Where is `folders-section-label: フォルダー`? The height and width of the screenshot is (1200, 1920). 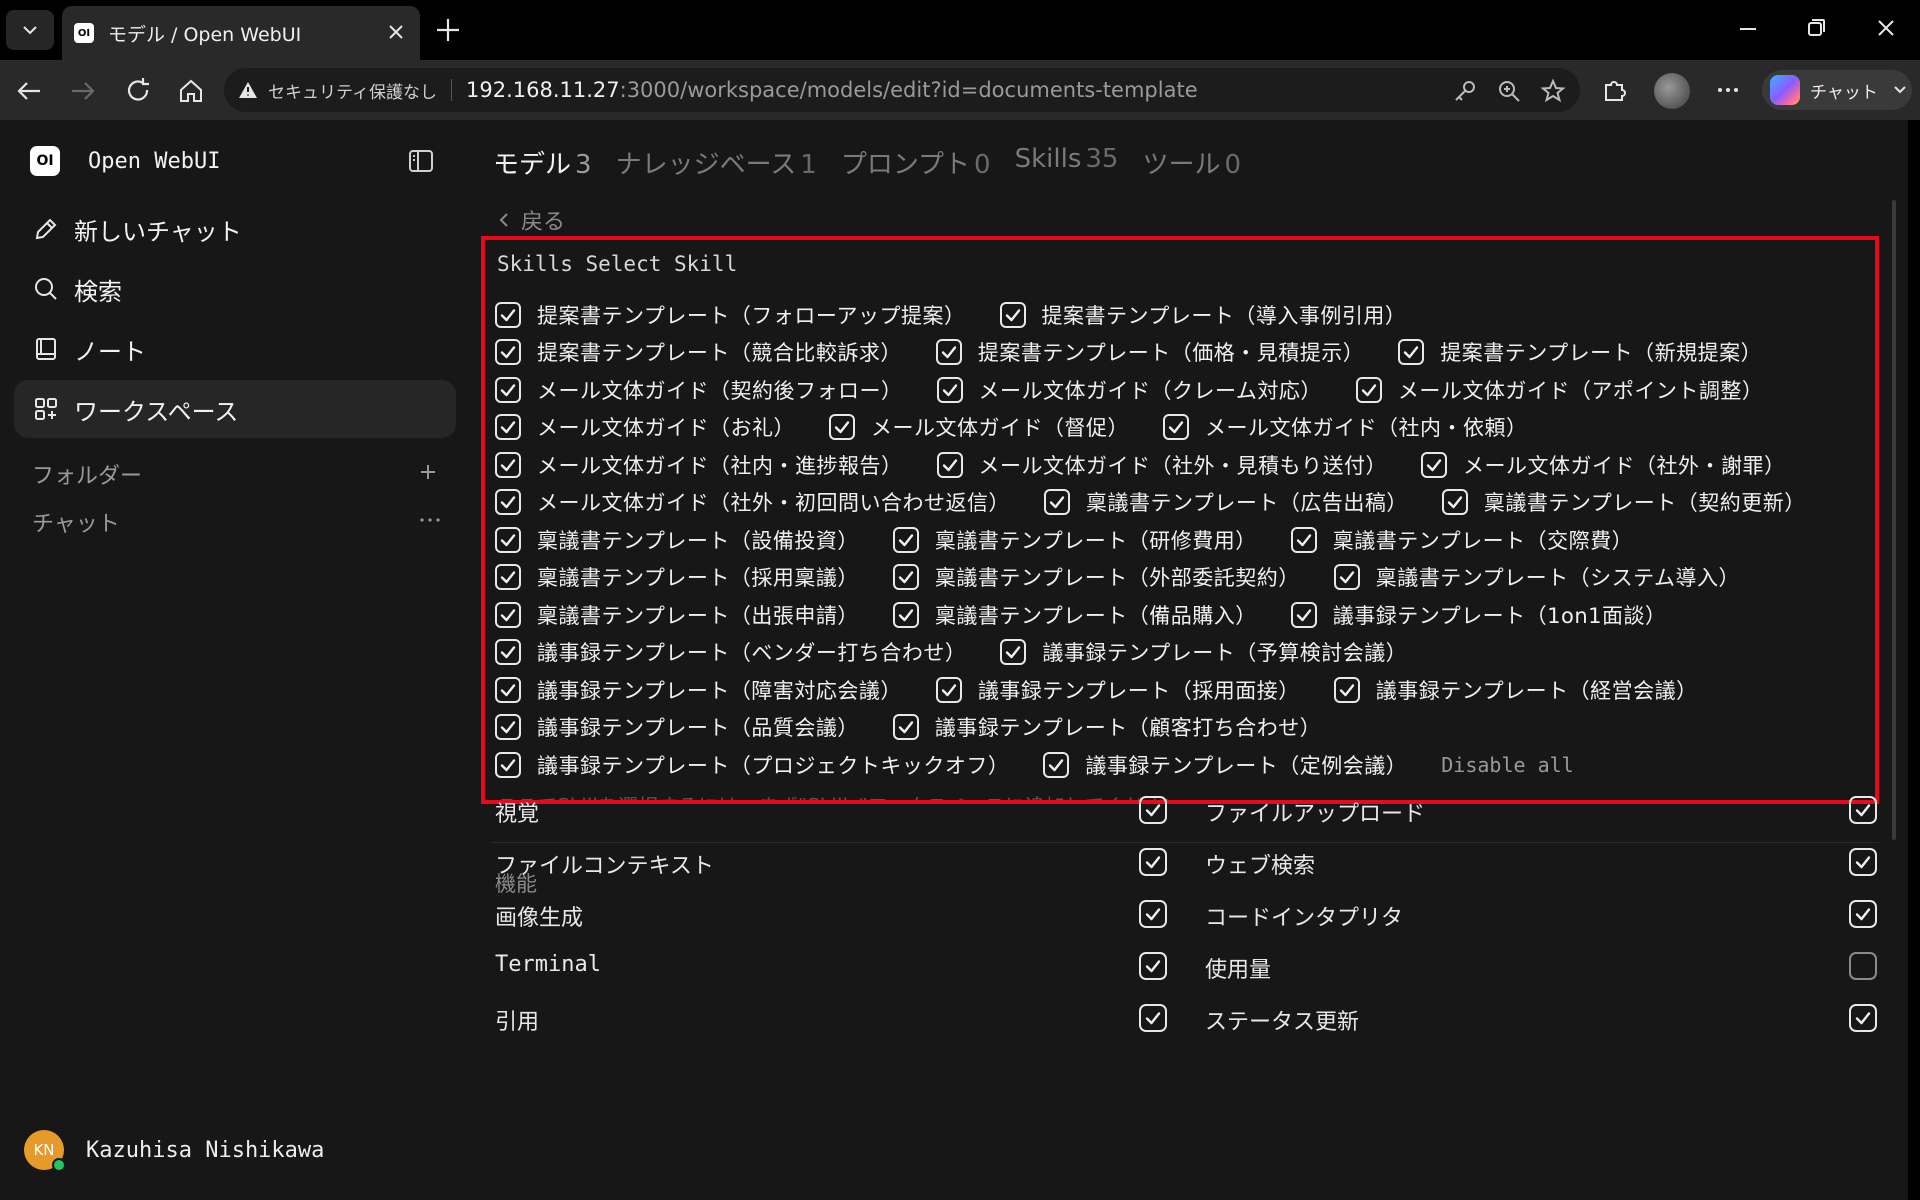
folders-section-label: フォルダー is located at coordinates (87, 474).